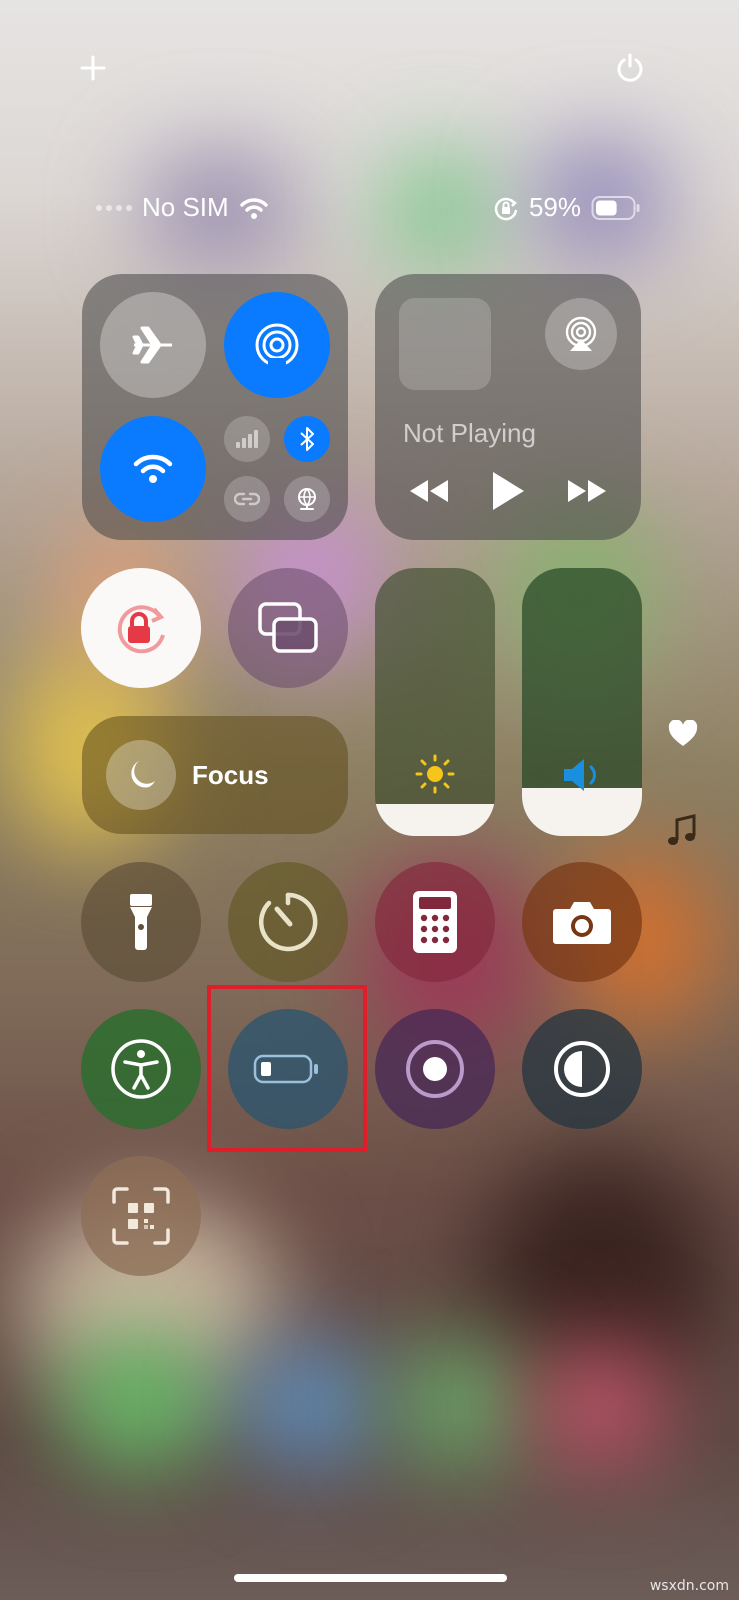  I want to click on code-scanner-button, so click(141, 1216).